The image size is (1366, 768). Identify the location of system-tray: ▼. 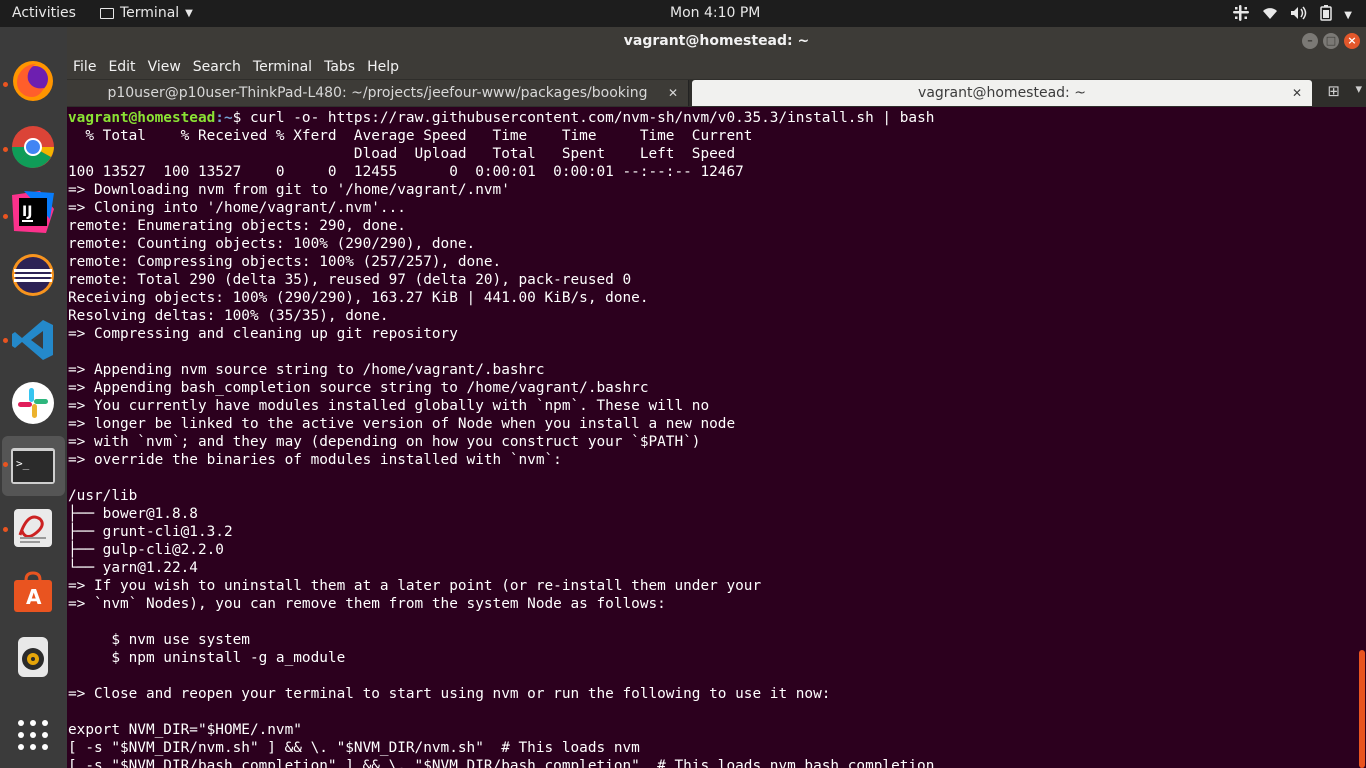
(1292, 15).